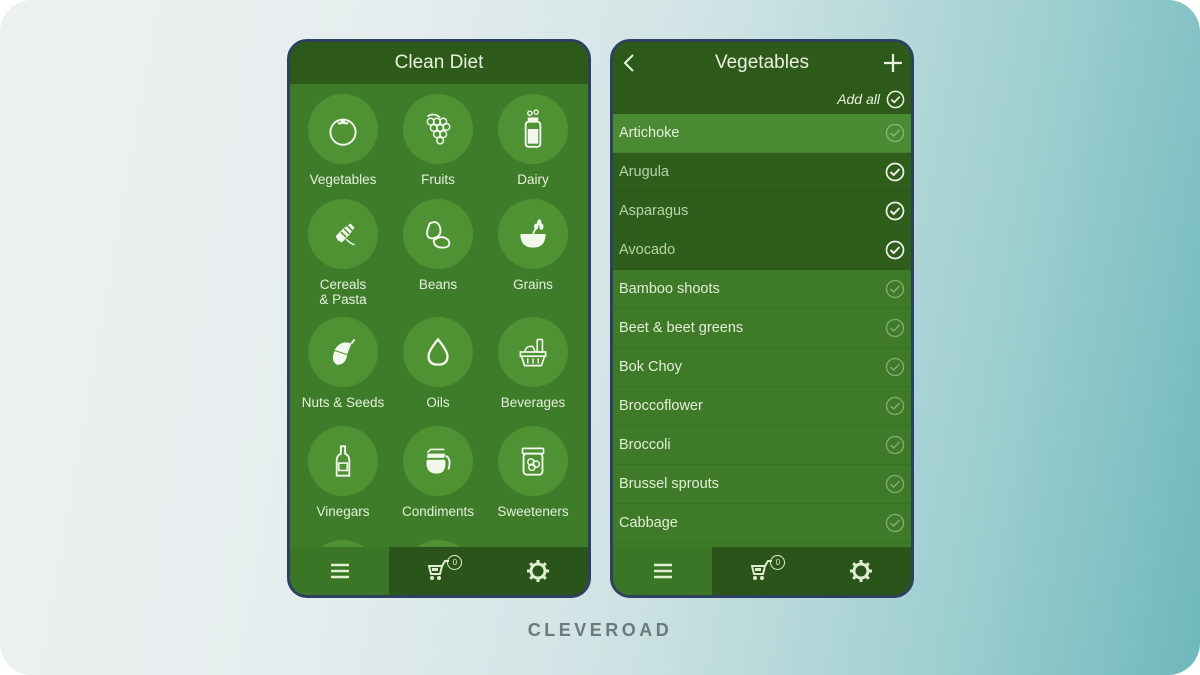 The image size is (1200, 675). What do you see at coordinates (762, 172) in the screenshot?
I see `list-item: Arugula` at bounding box center [762, 172].